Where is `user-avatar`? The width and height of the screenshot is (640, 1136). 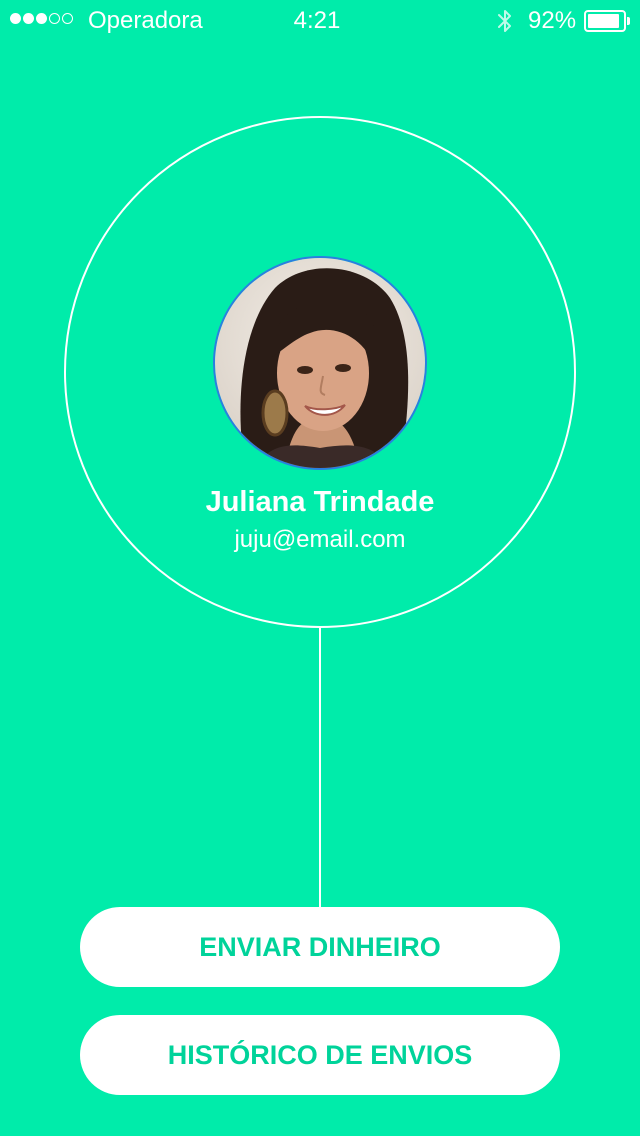 user-avatar is located at coordinates (320, 363).